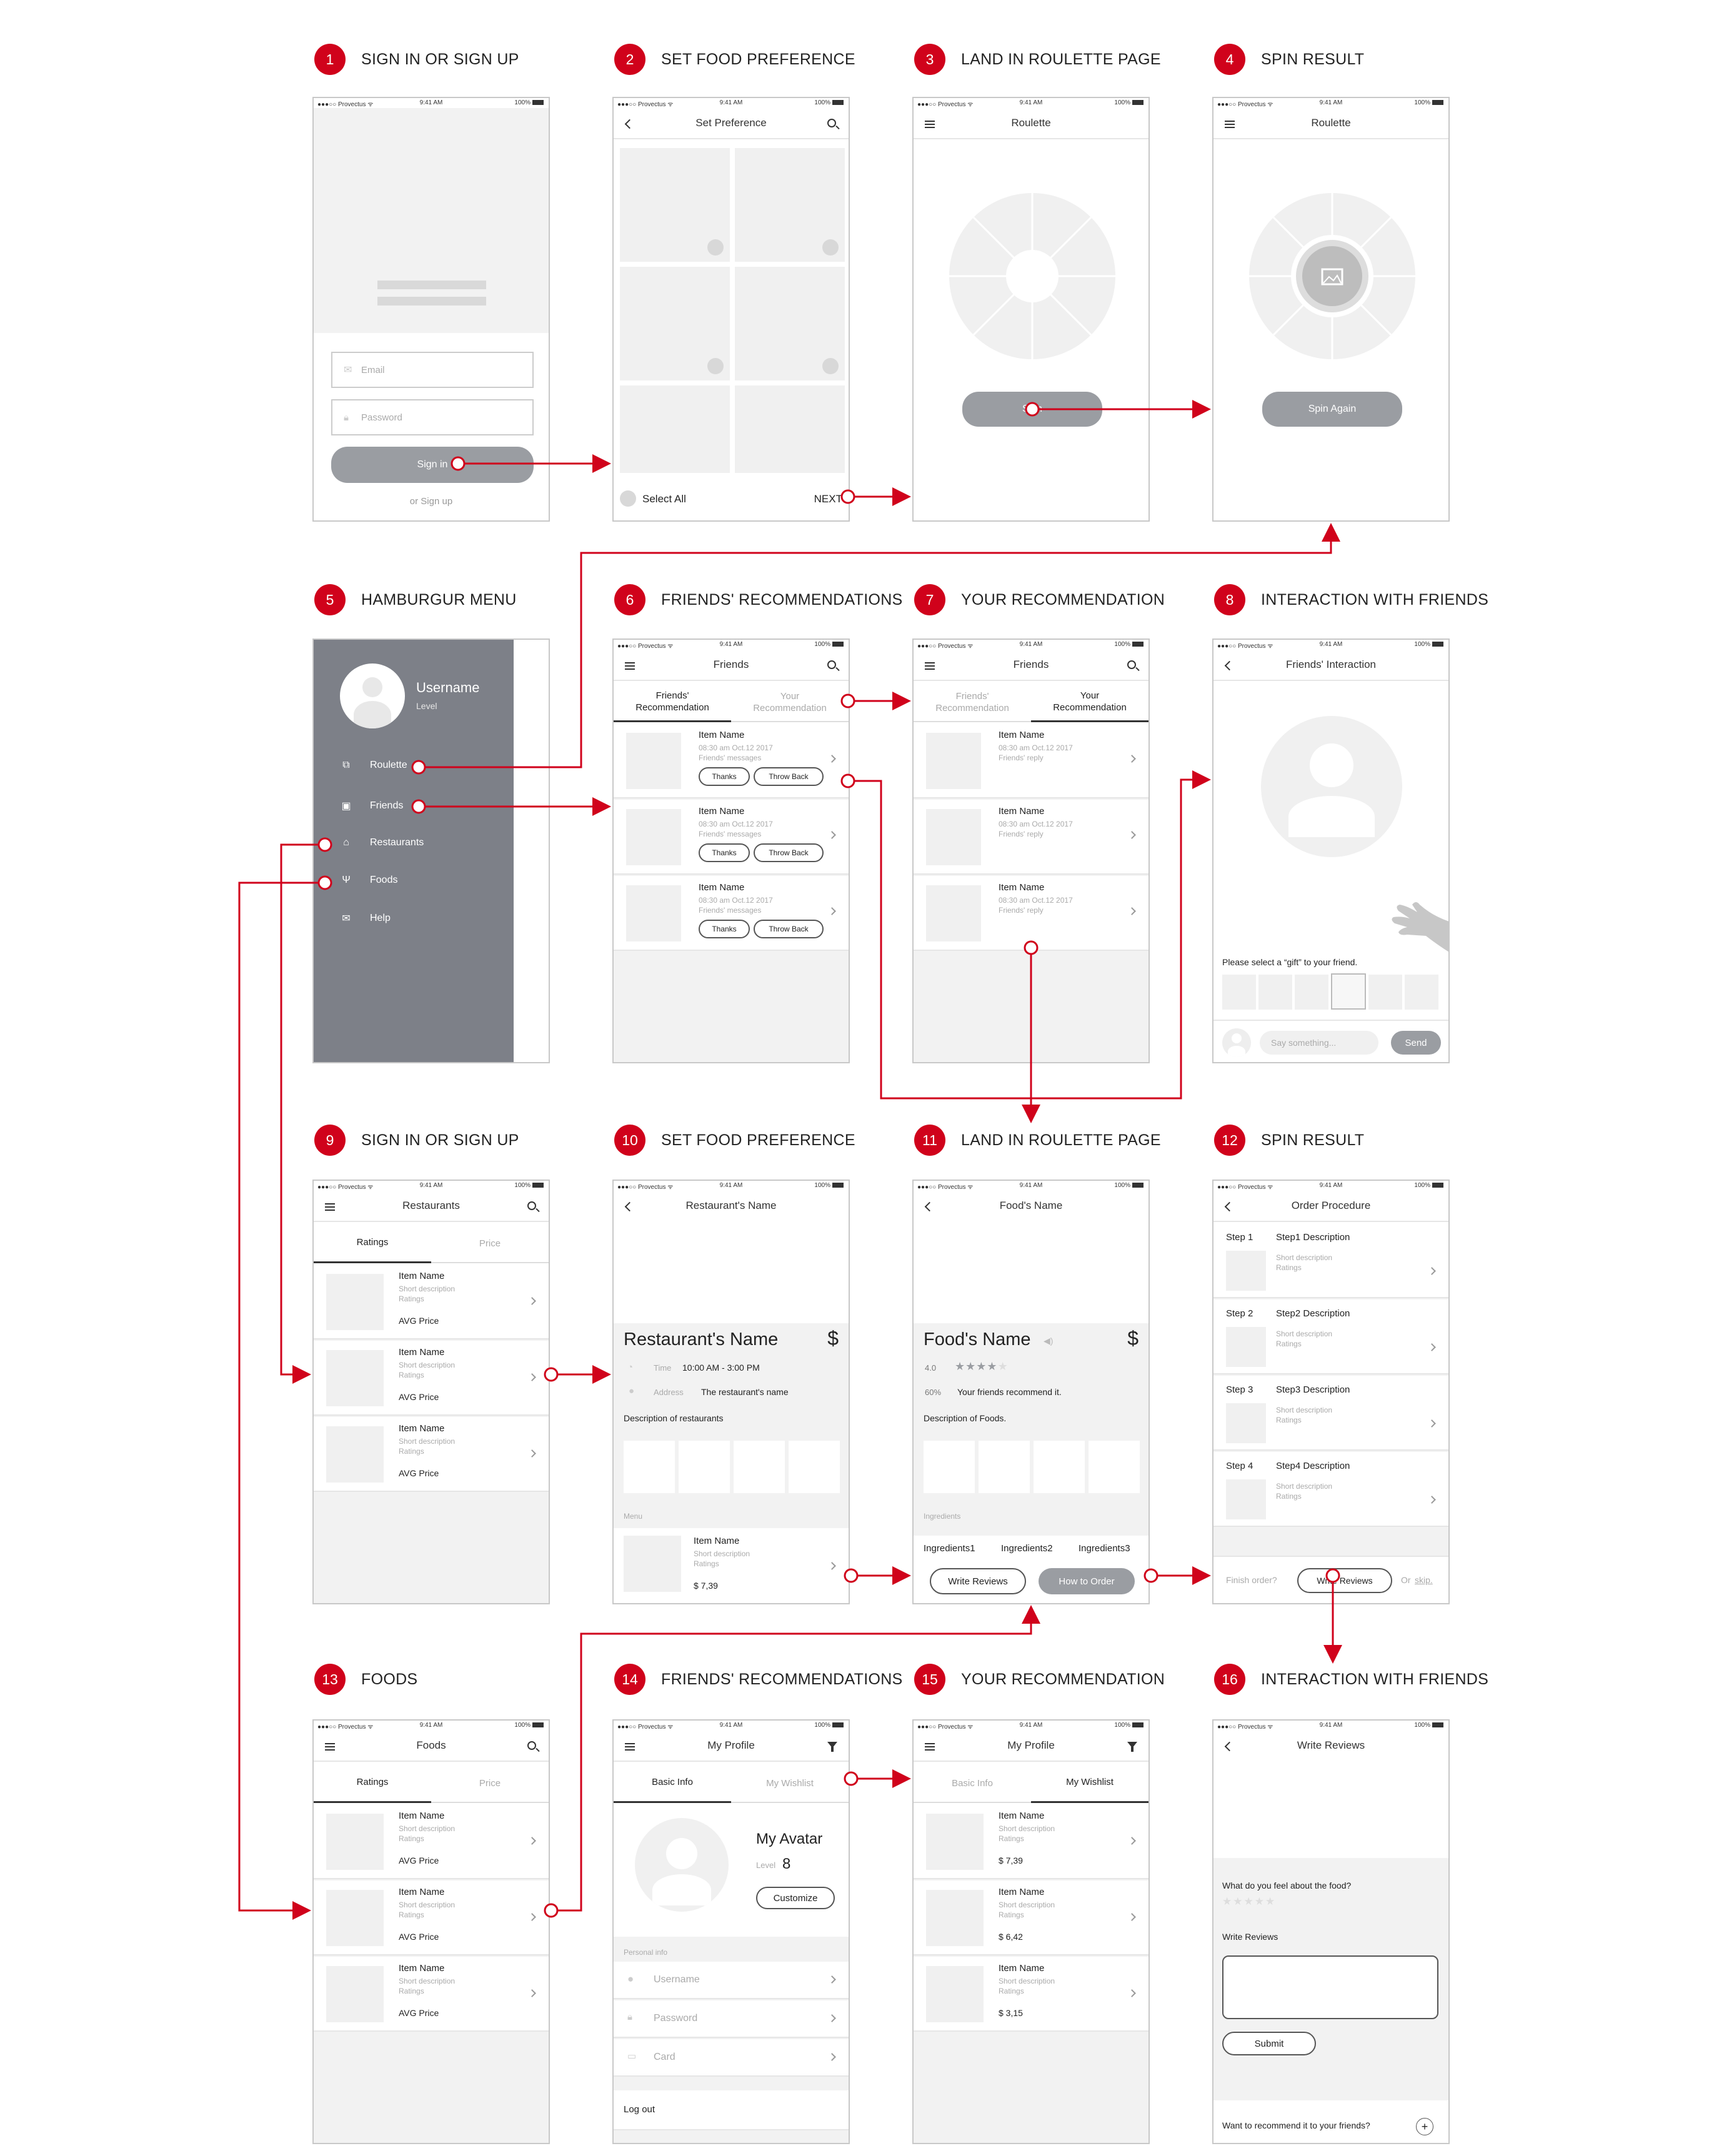 This screenshot has height=2156, width=1729. What do you see at coordinates (1249, 1902) in the screenshot?
I see `star-rating-input: ★★★★★` at bounding box center [1249, 1902].